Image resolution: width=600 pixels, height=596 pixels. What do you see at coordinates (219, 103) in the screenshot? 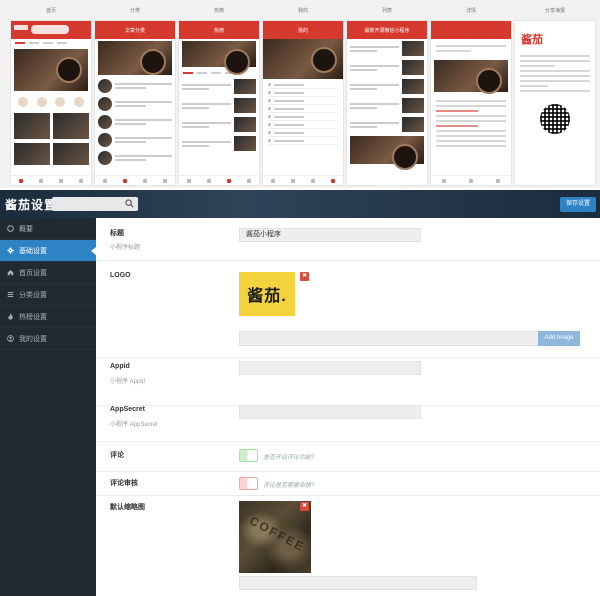
I see `phone-preview-hot: 热榜` at bounding box center [219, 103].